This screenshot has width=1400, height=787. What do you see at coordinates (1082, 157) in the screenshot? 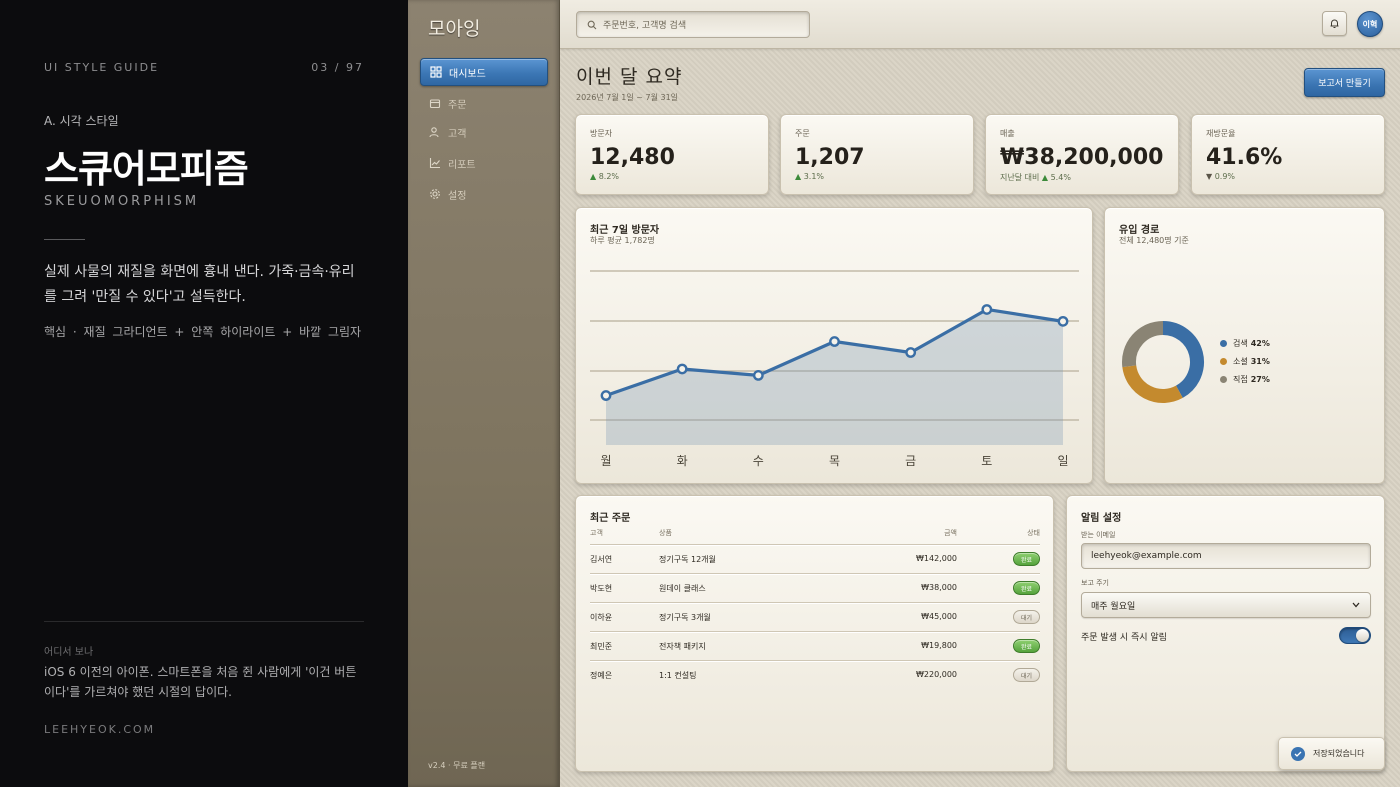
I see `stat-value: ₩38,200,000` at bounding box center [1082, 157].